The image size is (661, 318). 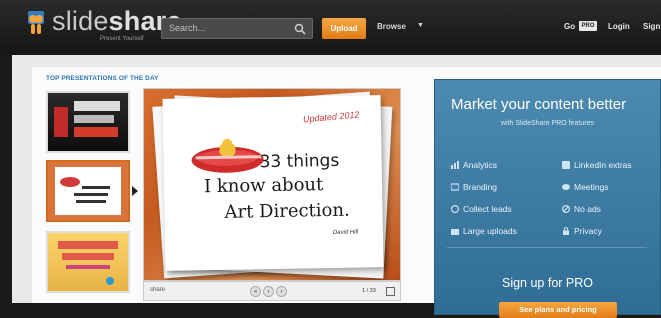 I want to click on leads-icon, so click(x=455, y=209).